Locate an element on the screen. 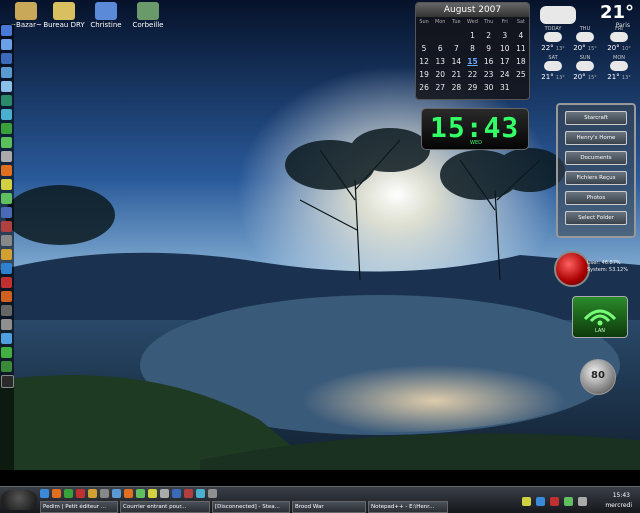 This screenshot has width=640, height=513. calendar-date: 29 is located at coordinates (472, 87).